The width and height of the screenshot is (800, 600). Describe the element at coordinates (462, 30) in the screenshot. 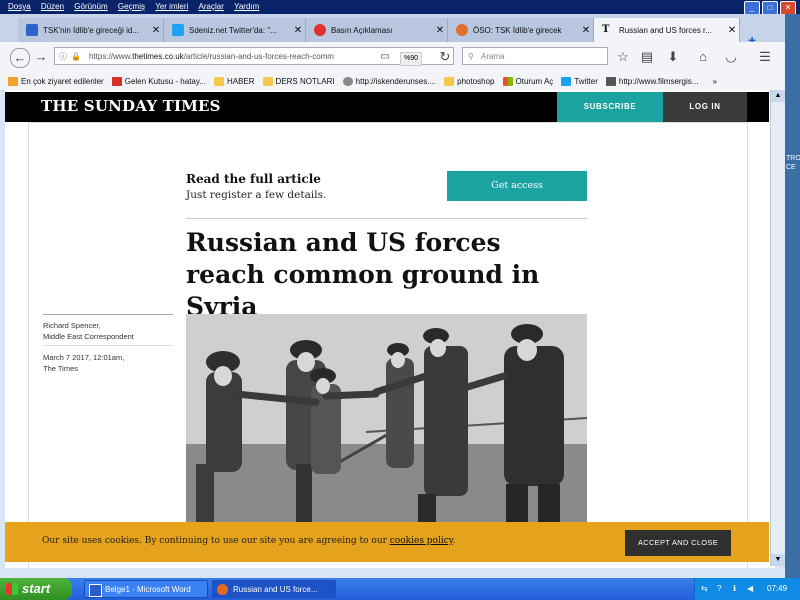

I see `tab-favicon-icon` at that location.